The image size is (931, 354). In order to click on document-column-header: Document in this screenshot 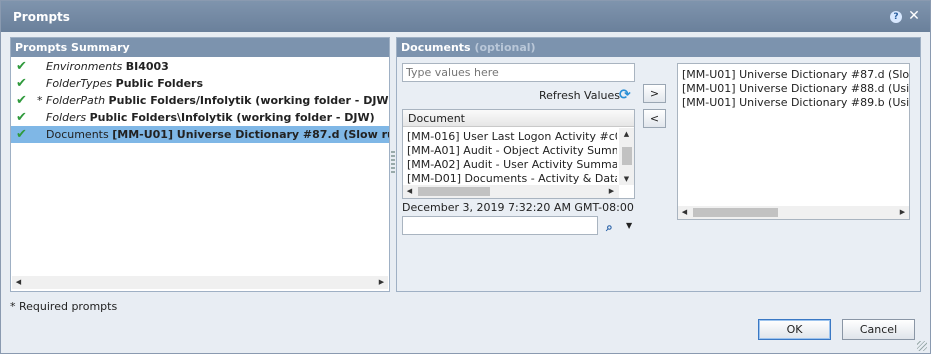, I will do `click(518, 118)`.